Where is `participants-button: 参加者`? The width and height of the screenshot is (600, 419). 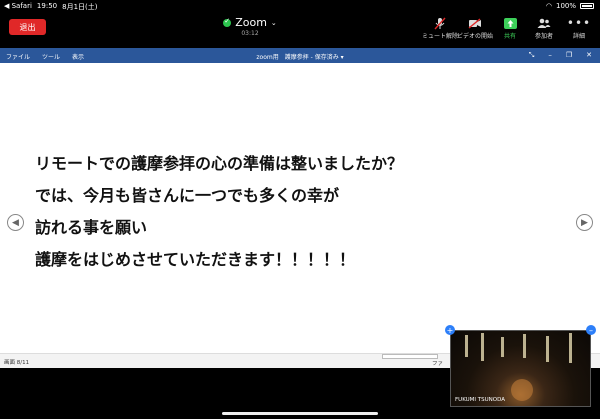
participants-button: 参加者 is located at coordinates (544, 28).